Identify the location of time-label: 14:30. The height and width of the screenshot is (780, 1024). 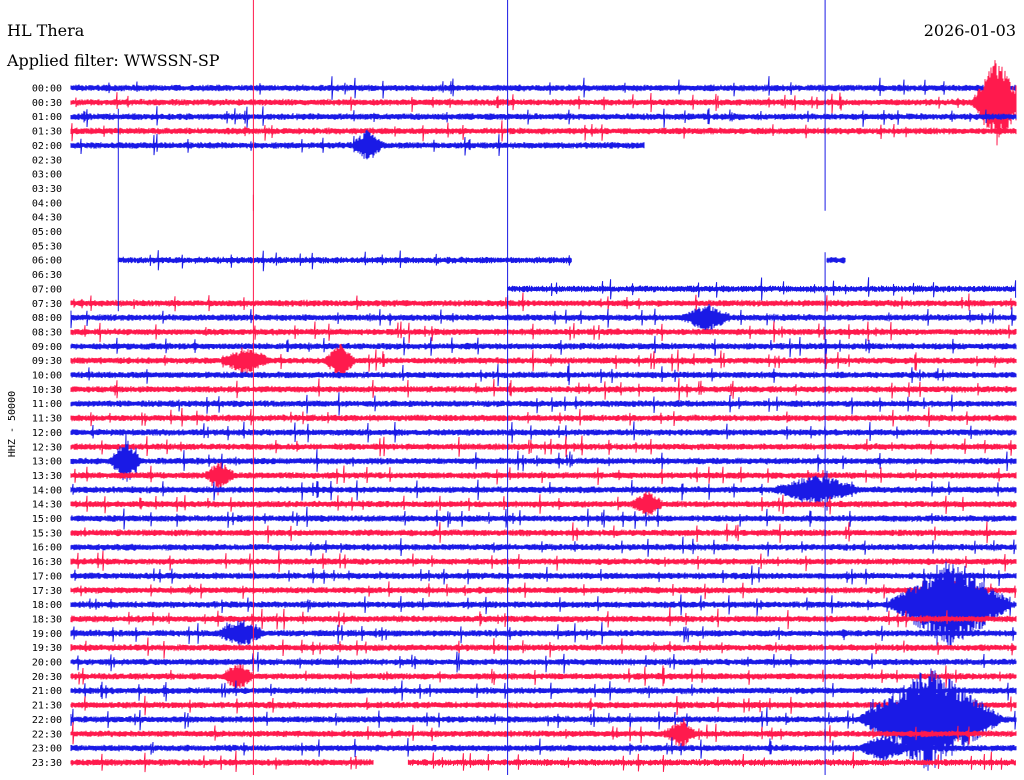
(47, 505).